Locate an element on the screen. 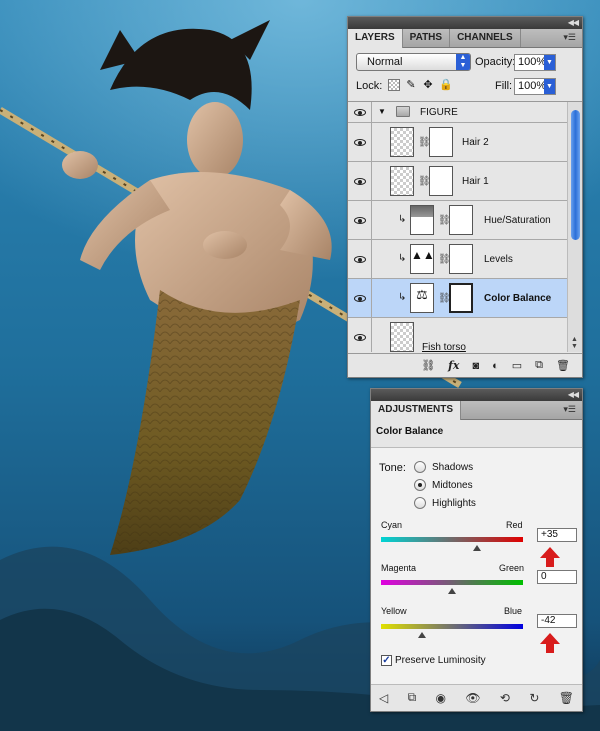  layer-group-name: FIGURE is located at coordinates (439, 112).